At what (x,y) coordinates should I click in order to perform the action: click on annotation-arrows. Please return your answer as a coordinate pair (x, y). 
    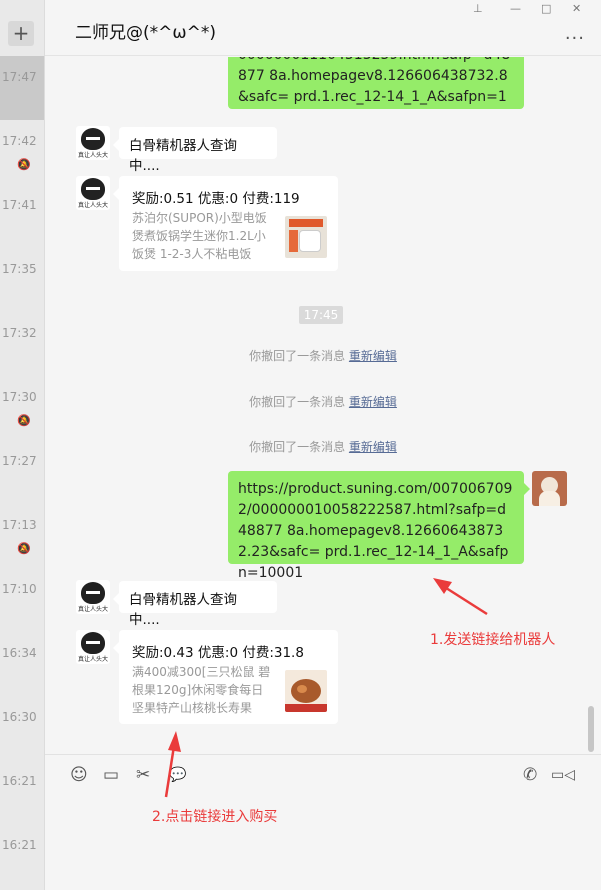
    Looking at the image, I should click on (326, 688).